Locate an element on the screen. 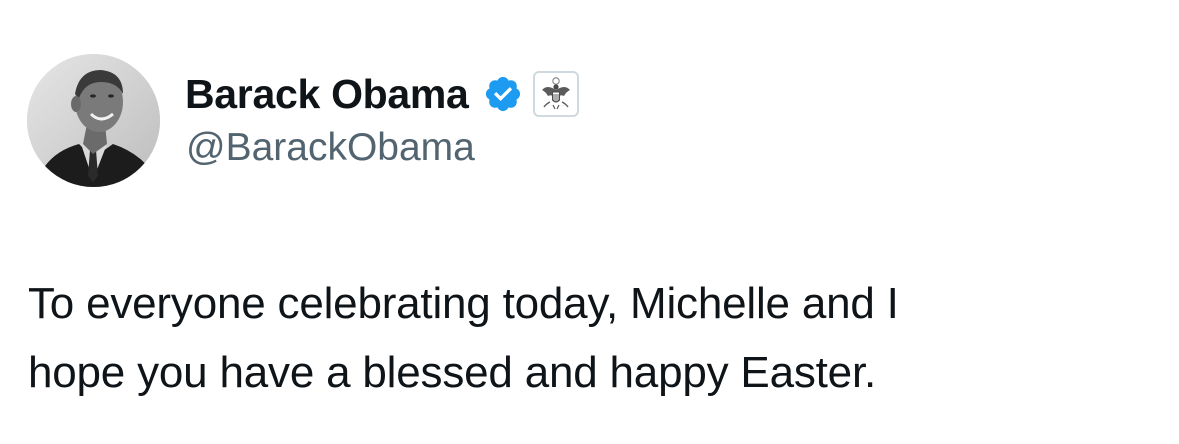 Image resolution: width=1179 pixels, height=444 pixels. author-avatar is located at coordinates (93, 120).